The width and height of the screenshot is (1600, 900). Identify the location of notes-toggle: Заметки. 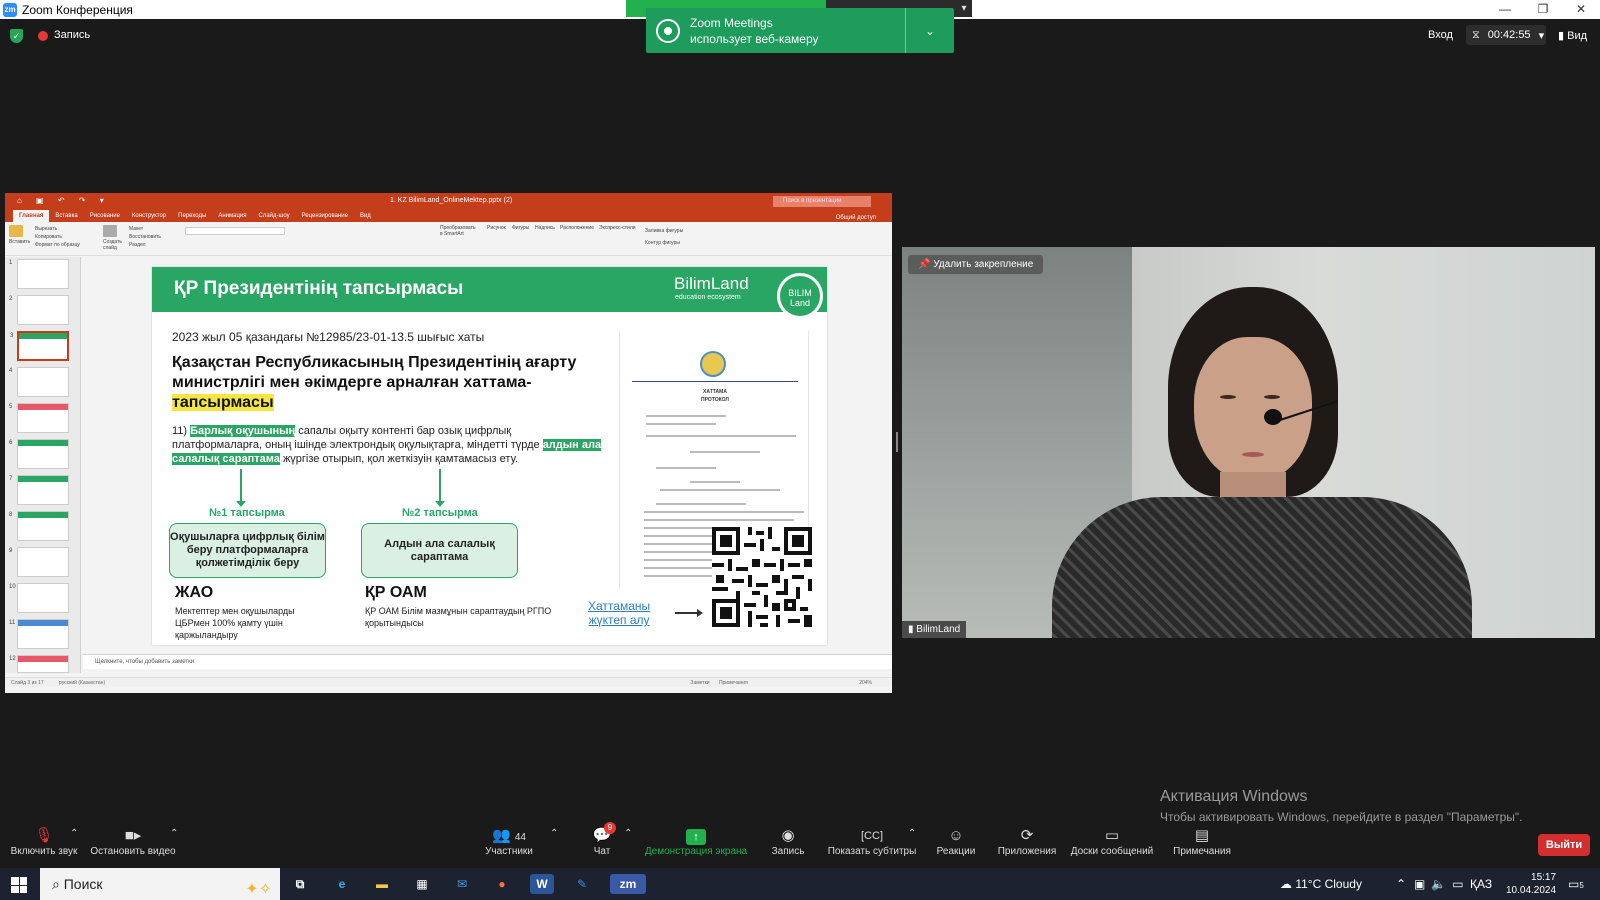
(699, 683).